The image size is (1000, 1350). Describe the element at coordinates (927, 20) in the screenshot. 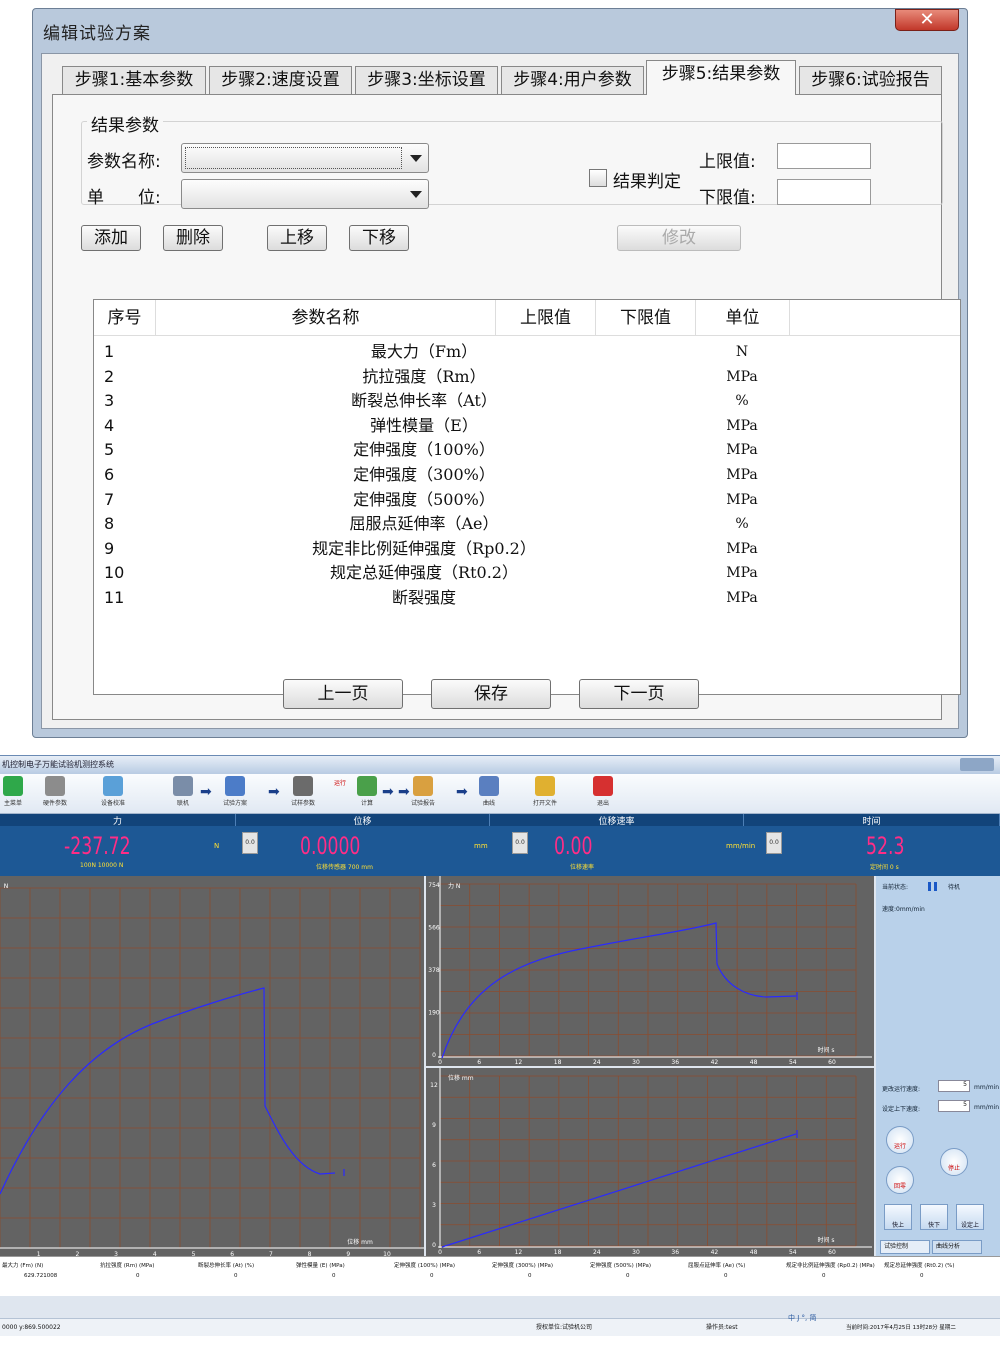

I see `close-button: ✕` at that location.